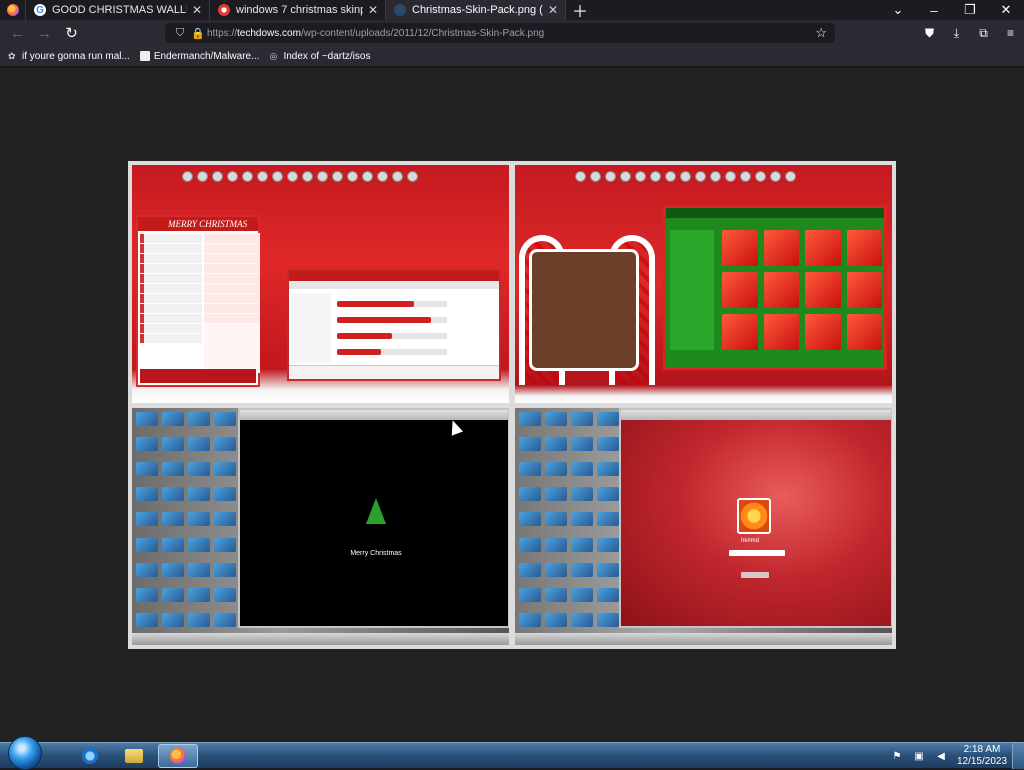 Image resolution: width=1024 pixels, height=770 pixels. Describe the element at coordinates (897, 756) in the screenshot. I see `action-center-icon: ⚑` at that location.